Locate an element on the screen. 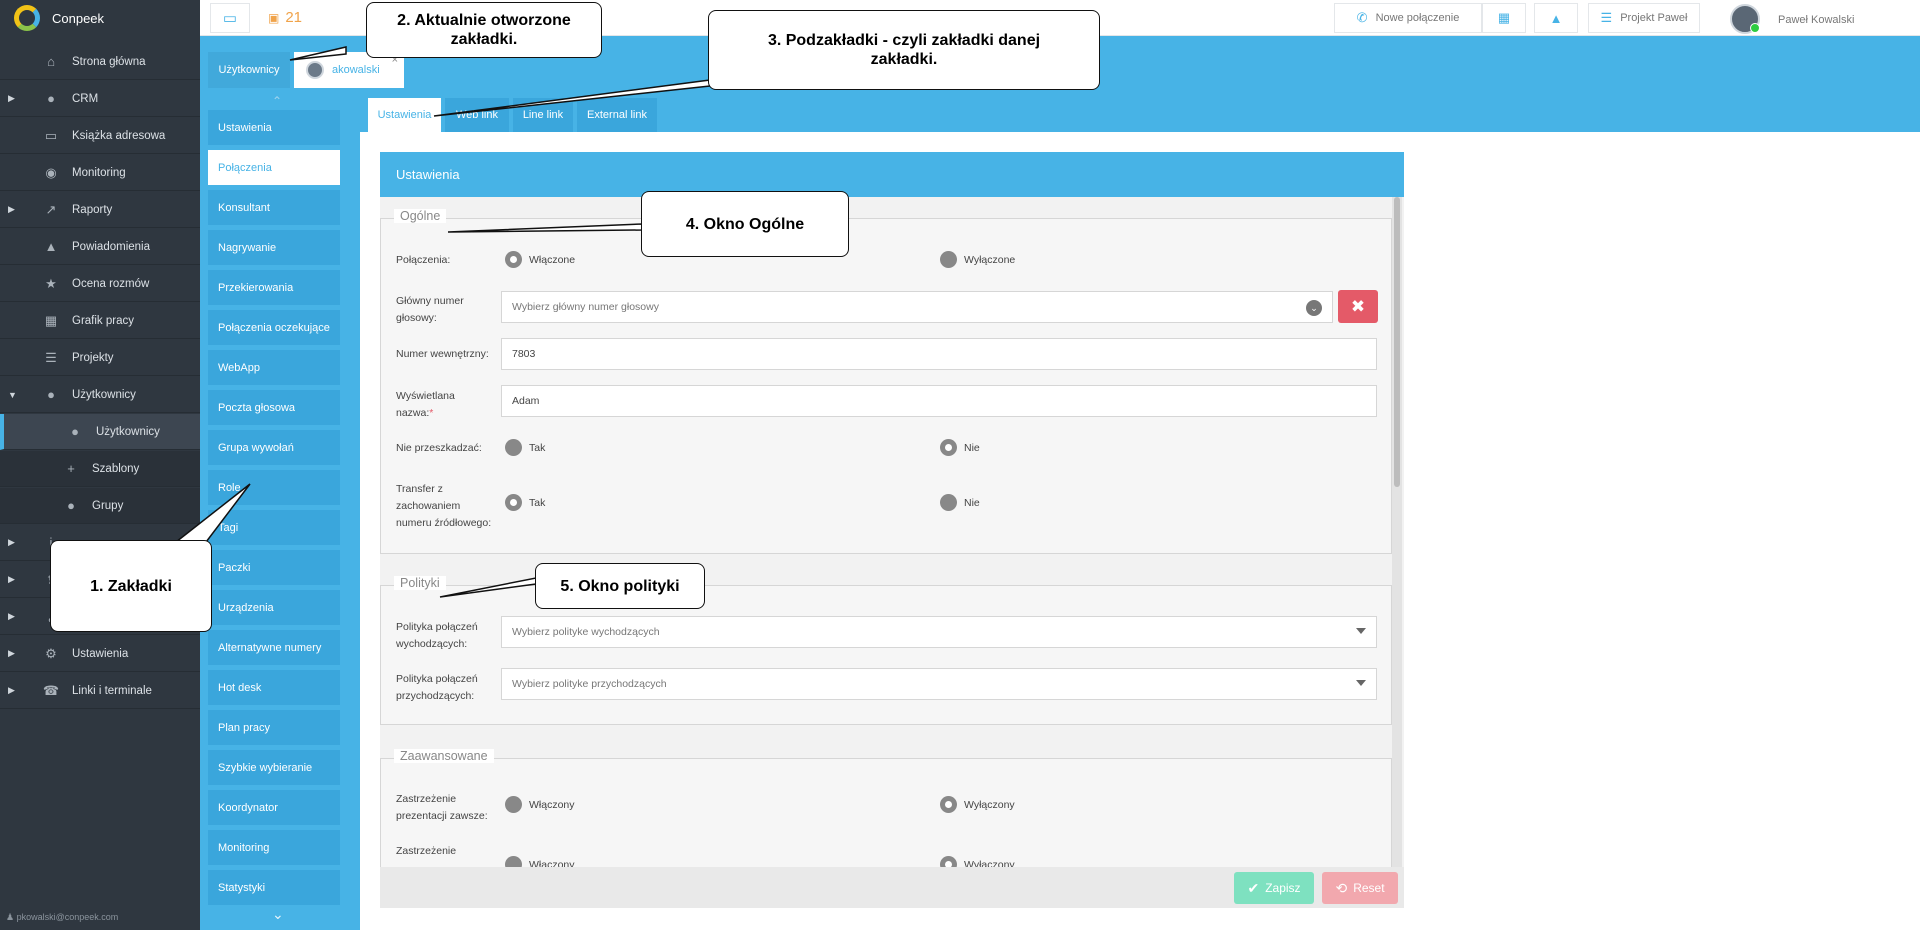  presentation-on-radio: Włączony is located at coordinates (540, 804).